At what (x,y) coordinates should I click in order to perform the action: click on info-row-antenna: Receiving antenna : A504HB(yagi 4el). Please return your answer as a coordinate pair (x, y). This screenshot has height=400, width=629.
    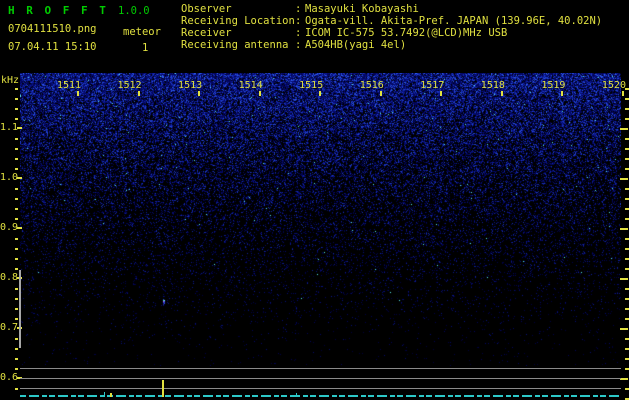
    Looking at the image, I should click on (405, 45).